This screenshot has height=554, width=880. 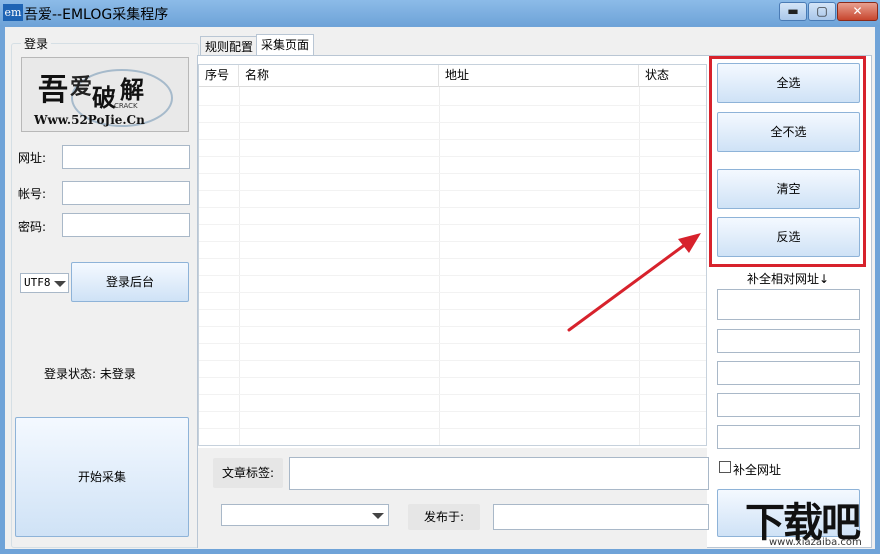 I want to click on svg-text: 爱, so click(x=81, y=87).